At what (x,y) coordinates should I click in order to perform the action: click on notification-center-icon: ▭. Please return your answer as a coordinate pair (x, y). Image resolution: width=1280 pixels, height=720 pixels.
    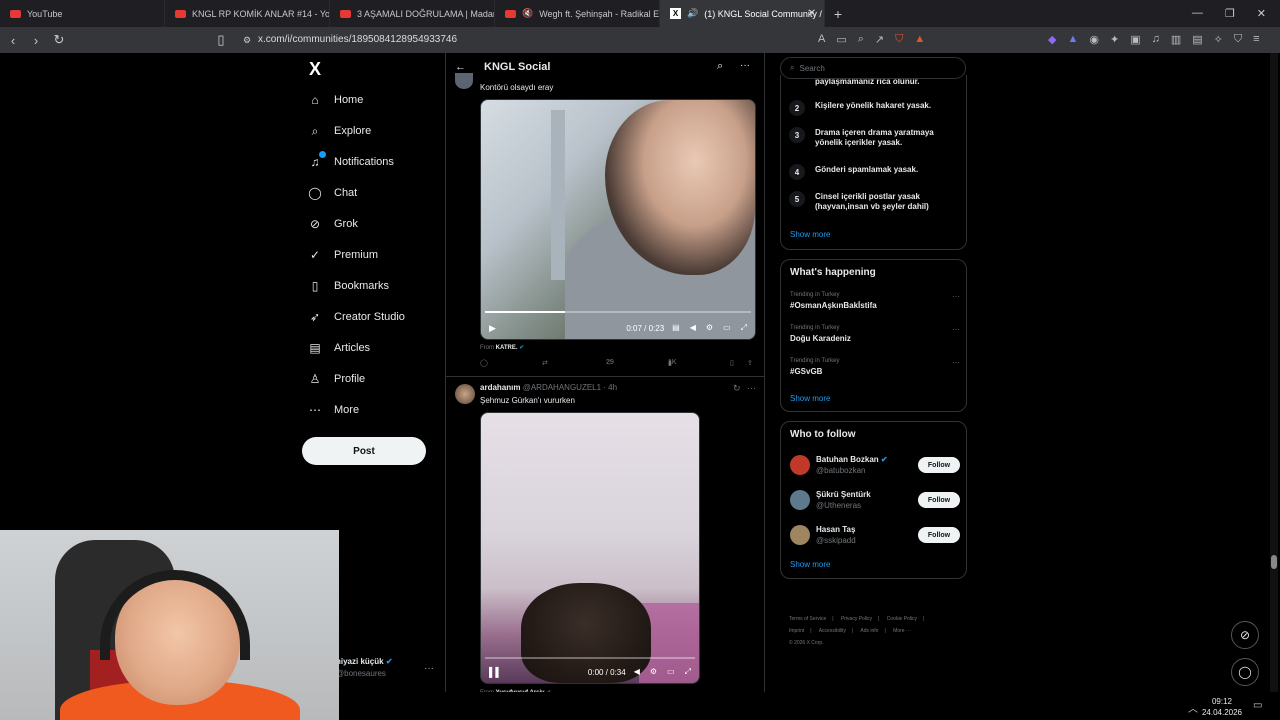
    Looking at the image, I should click on (1257, 705).